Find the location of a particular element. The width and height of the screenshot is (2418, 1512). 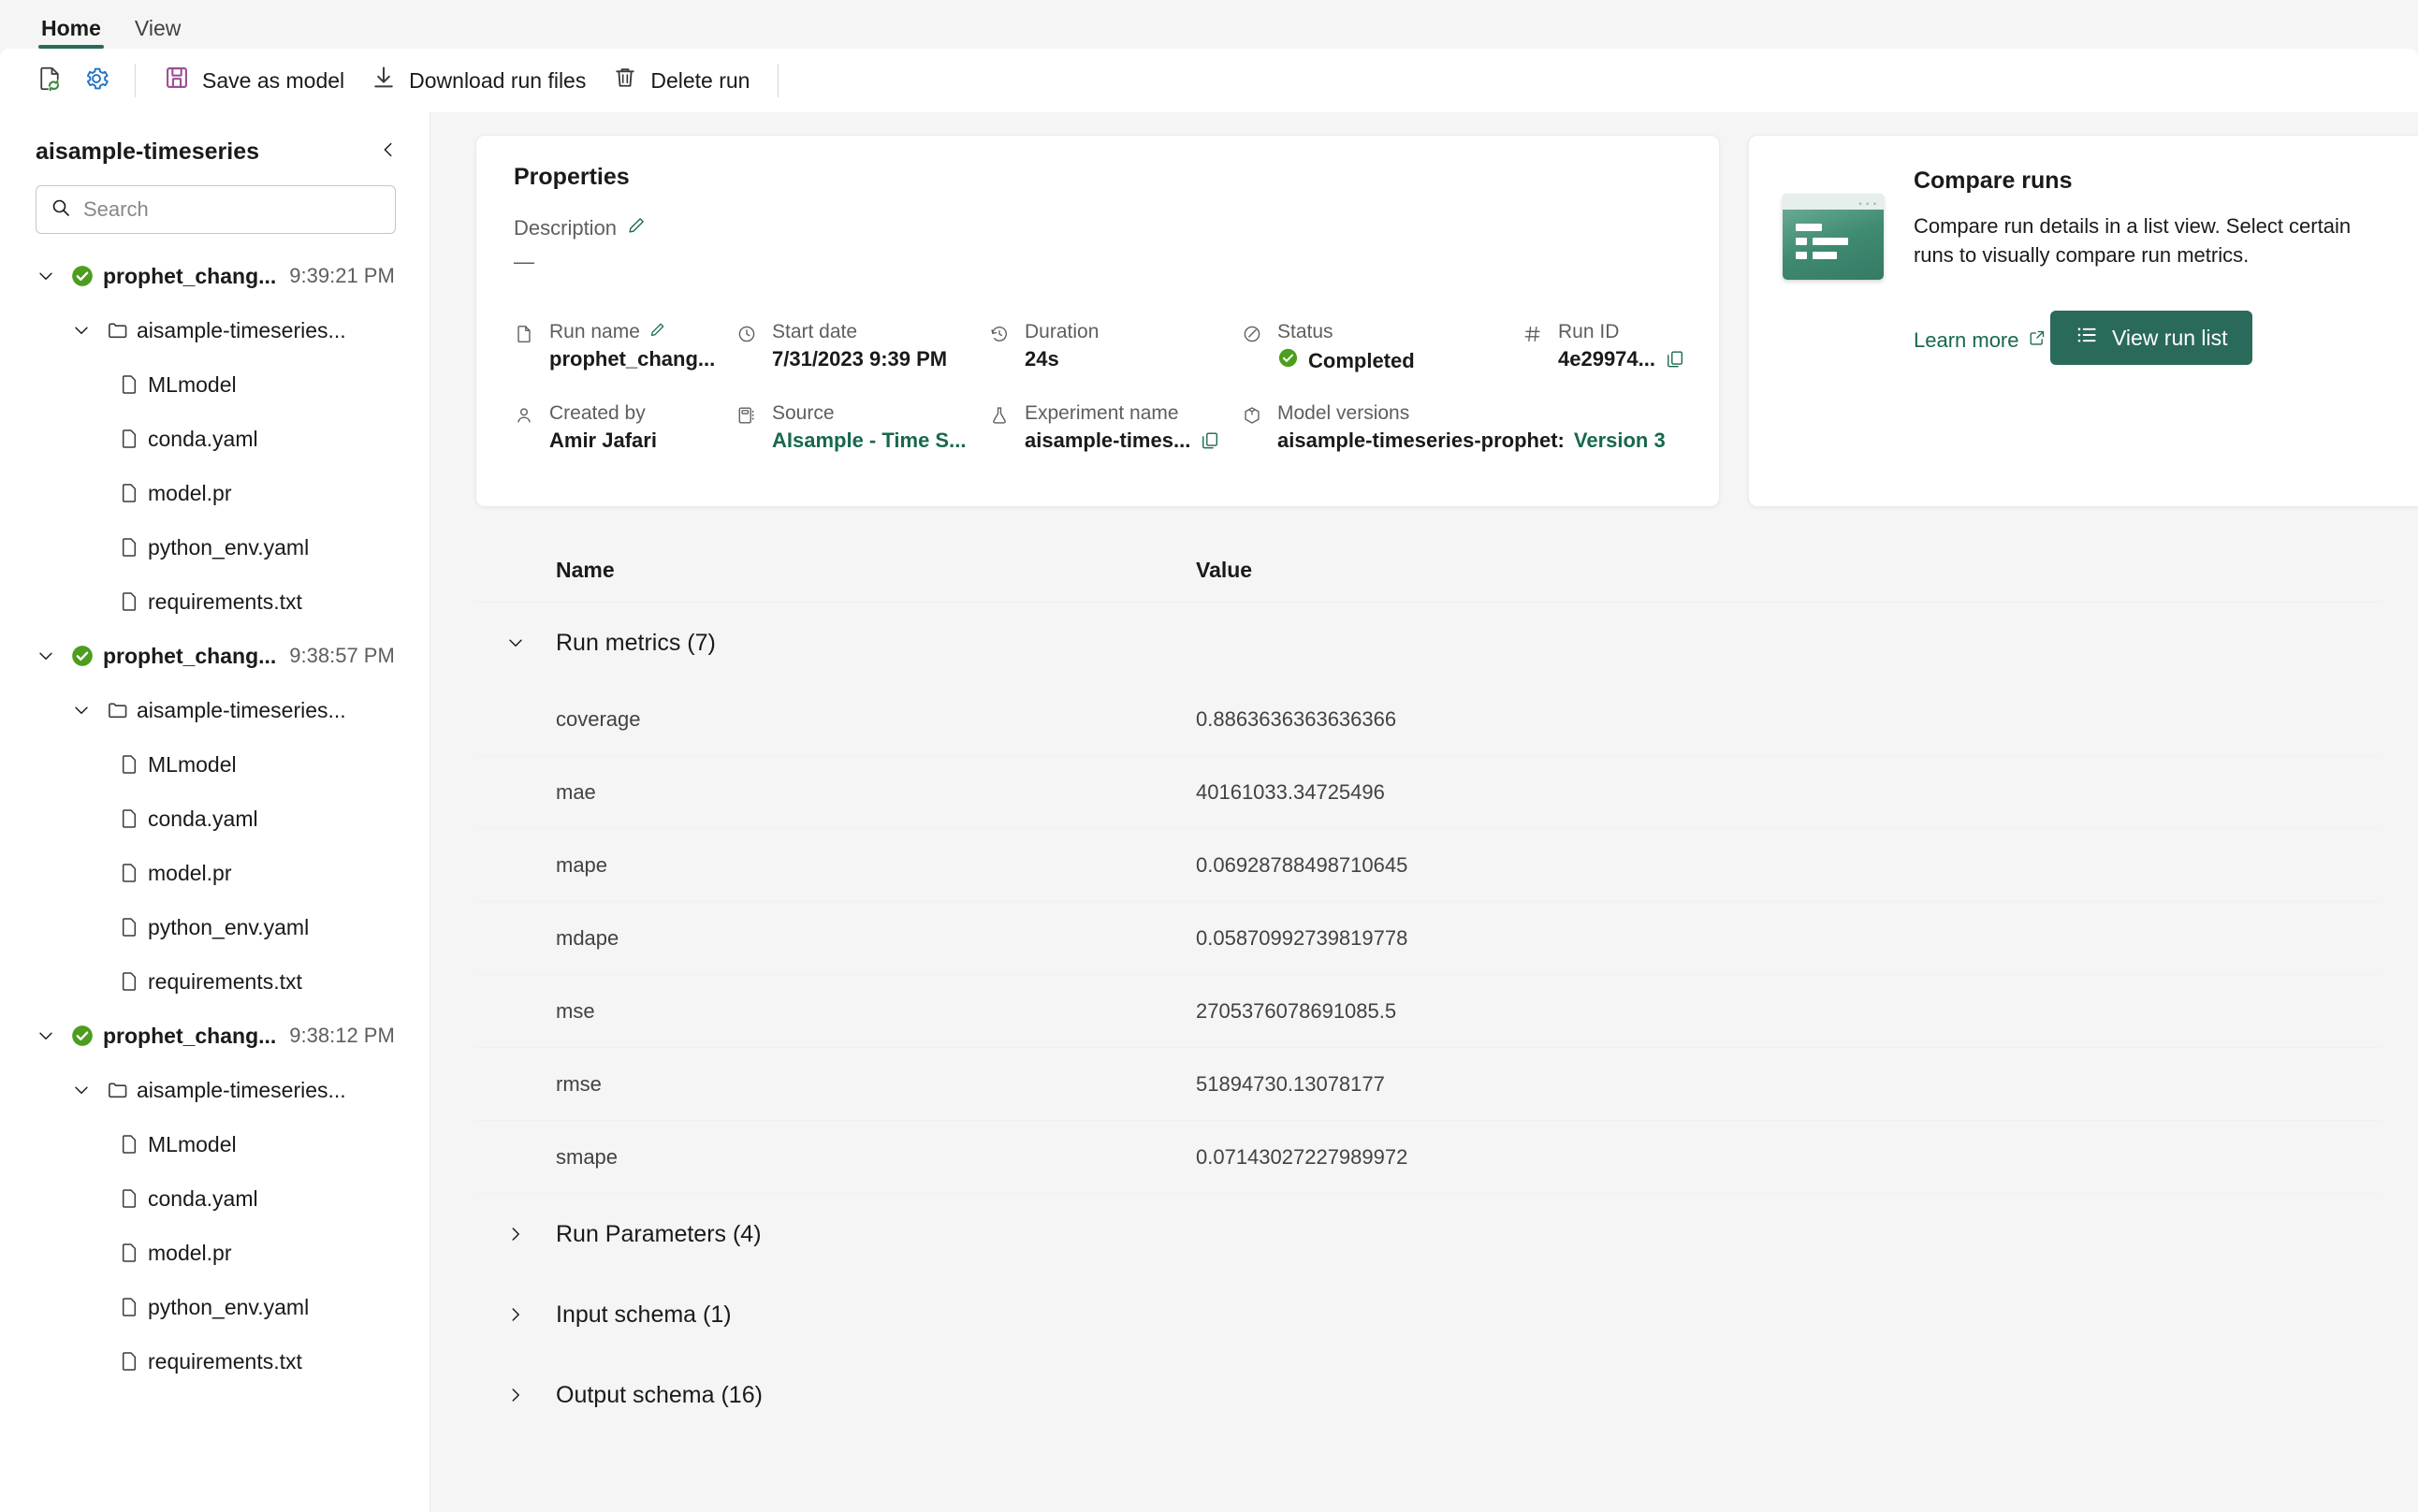

tree-run-row: prophet_chang... 9:39:21 PM is located at coordinates (215, 276).